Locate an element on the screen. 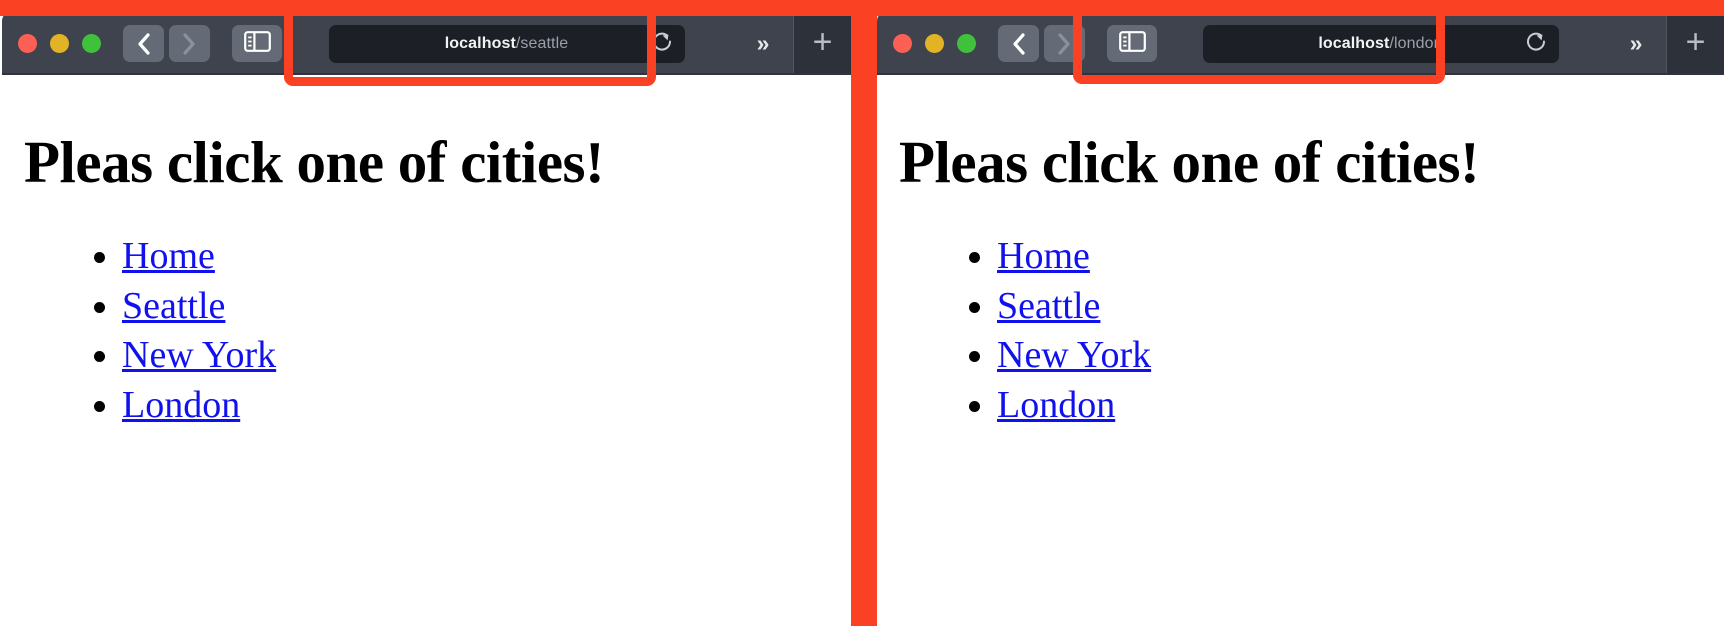  url-bar-container-left: localhost/seattle is located at coordinates (506, 43).